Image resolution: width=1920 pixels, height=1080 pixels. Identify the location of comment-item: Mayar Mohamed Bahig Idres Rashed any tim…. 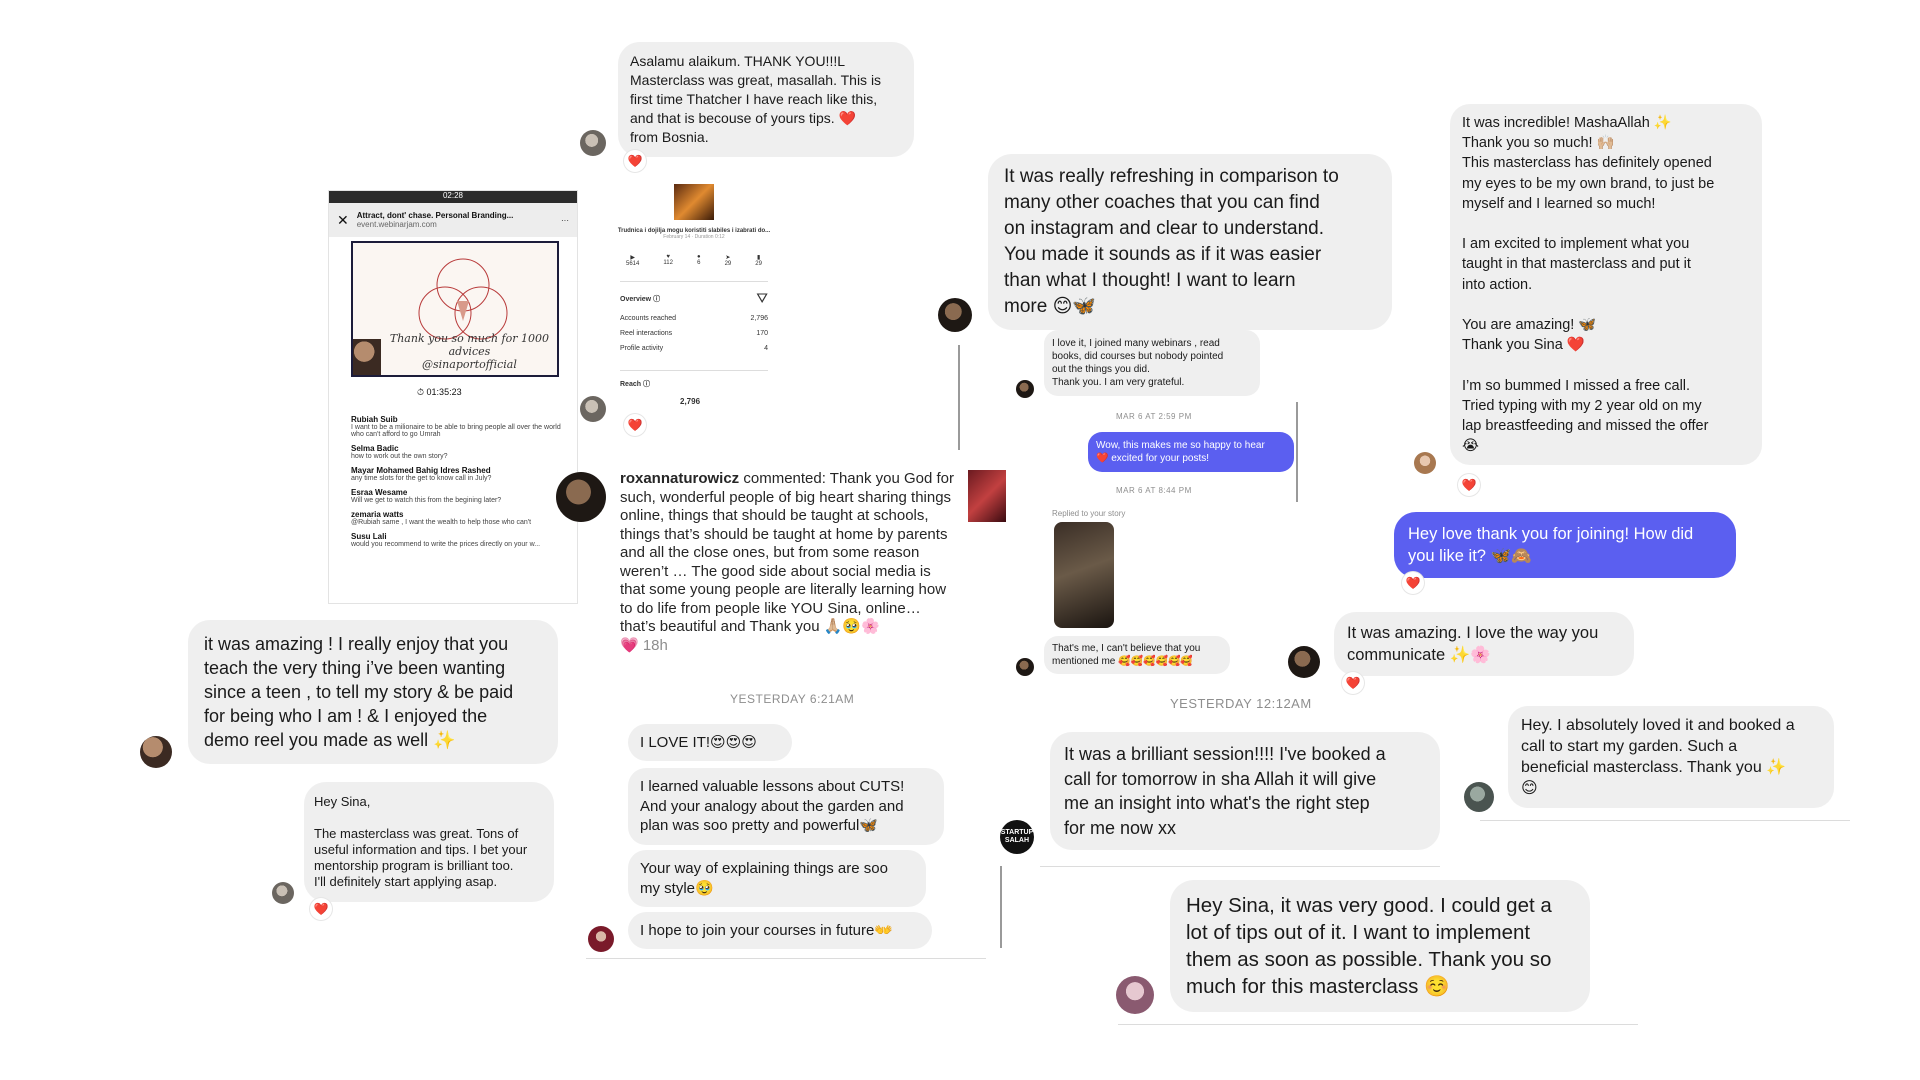
(421, 474).